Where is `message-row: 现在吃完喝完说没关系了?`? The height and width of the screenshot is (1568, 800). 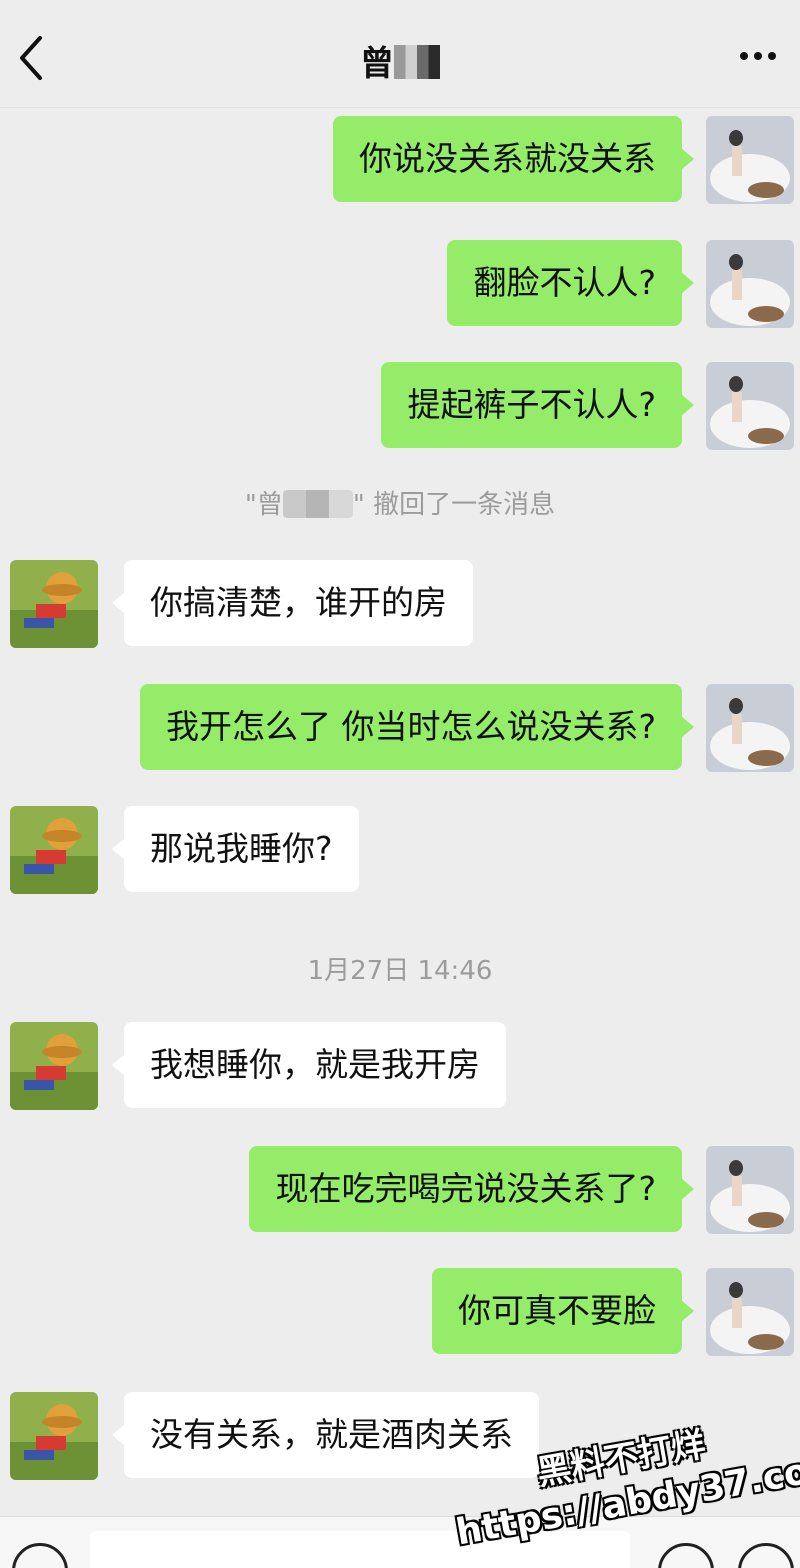 message-row: 现在吃完喝完说没关系了? is located at coordinates (400, 1190).